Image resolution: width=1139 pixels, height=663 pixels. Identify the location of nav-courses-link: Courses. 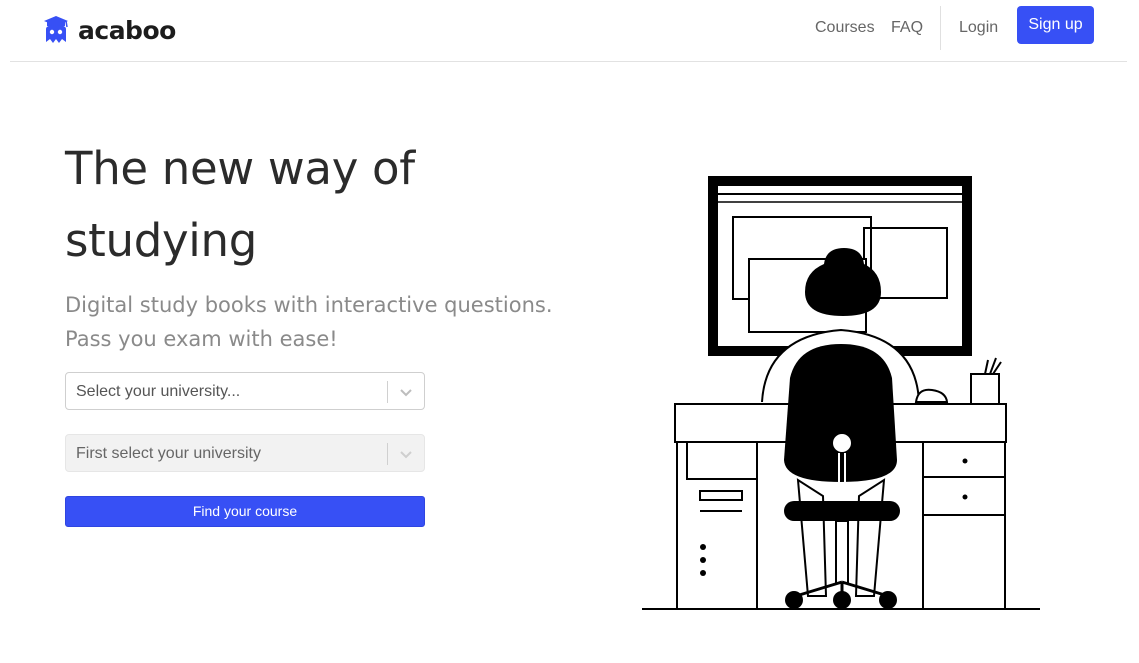
(845, 28).